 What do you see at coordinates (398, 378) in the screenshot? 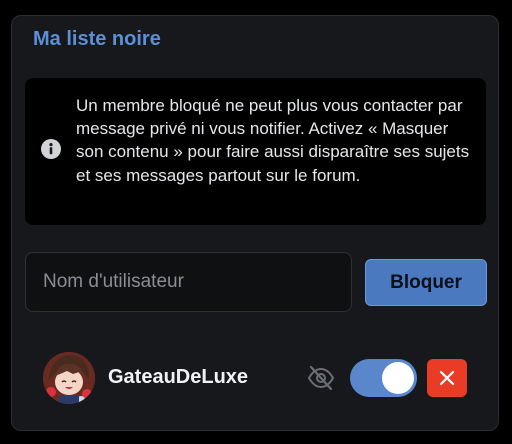
I see `toggle-knob` at bounding box center [398, 378].